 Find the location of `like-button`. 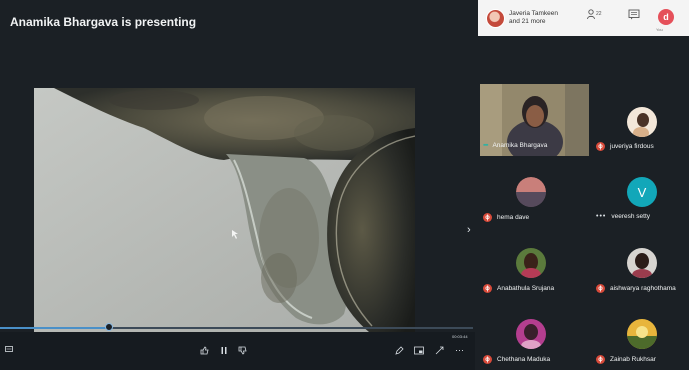

like-button is located at coordinates (204, 351).